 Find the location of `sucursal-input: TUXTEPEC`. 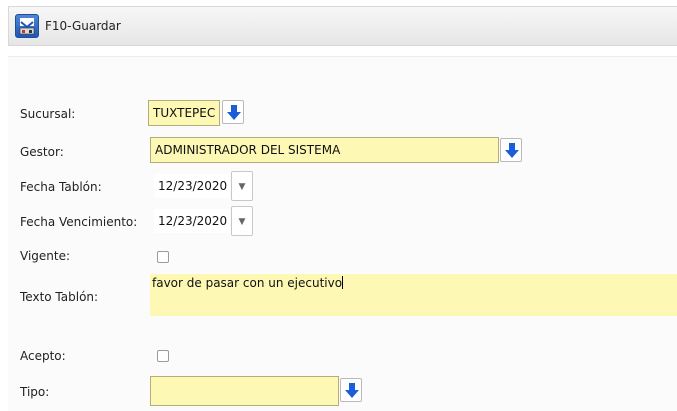

sucursal-input: TUXTEPEC is located at coordinates (184, 113).